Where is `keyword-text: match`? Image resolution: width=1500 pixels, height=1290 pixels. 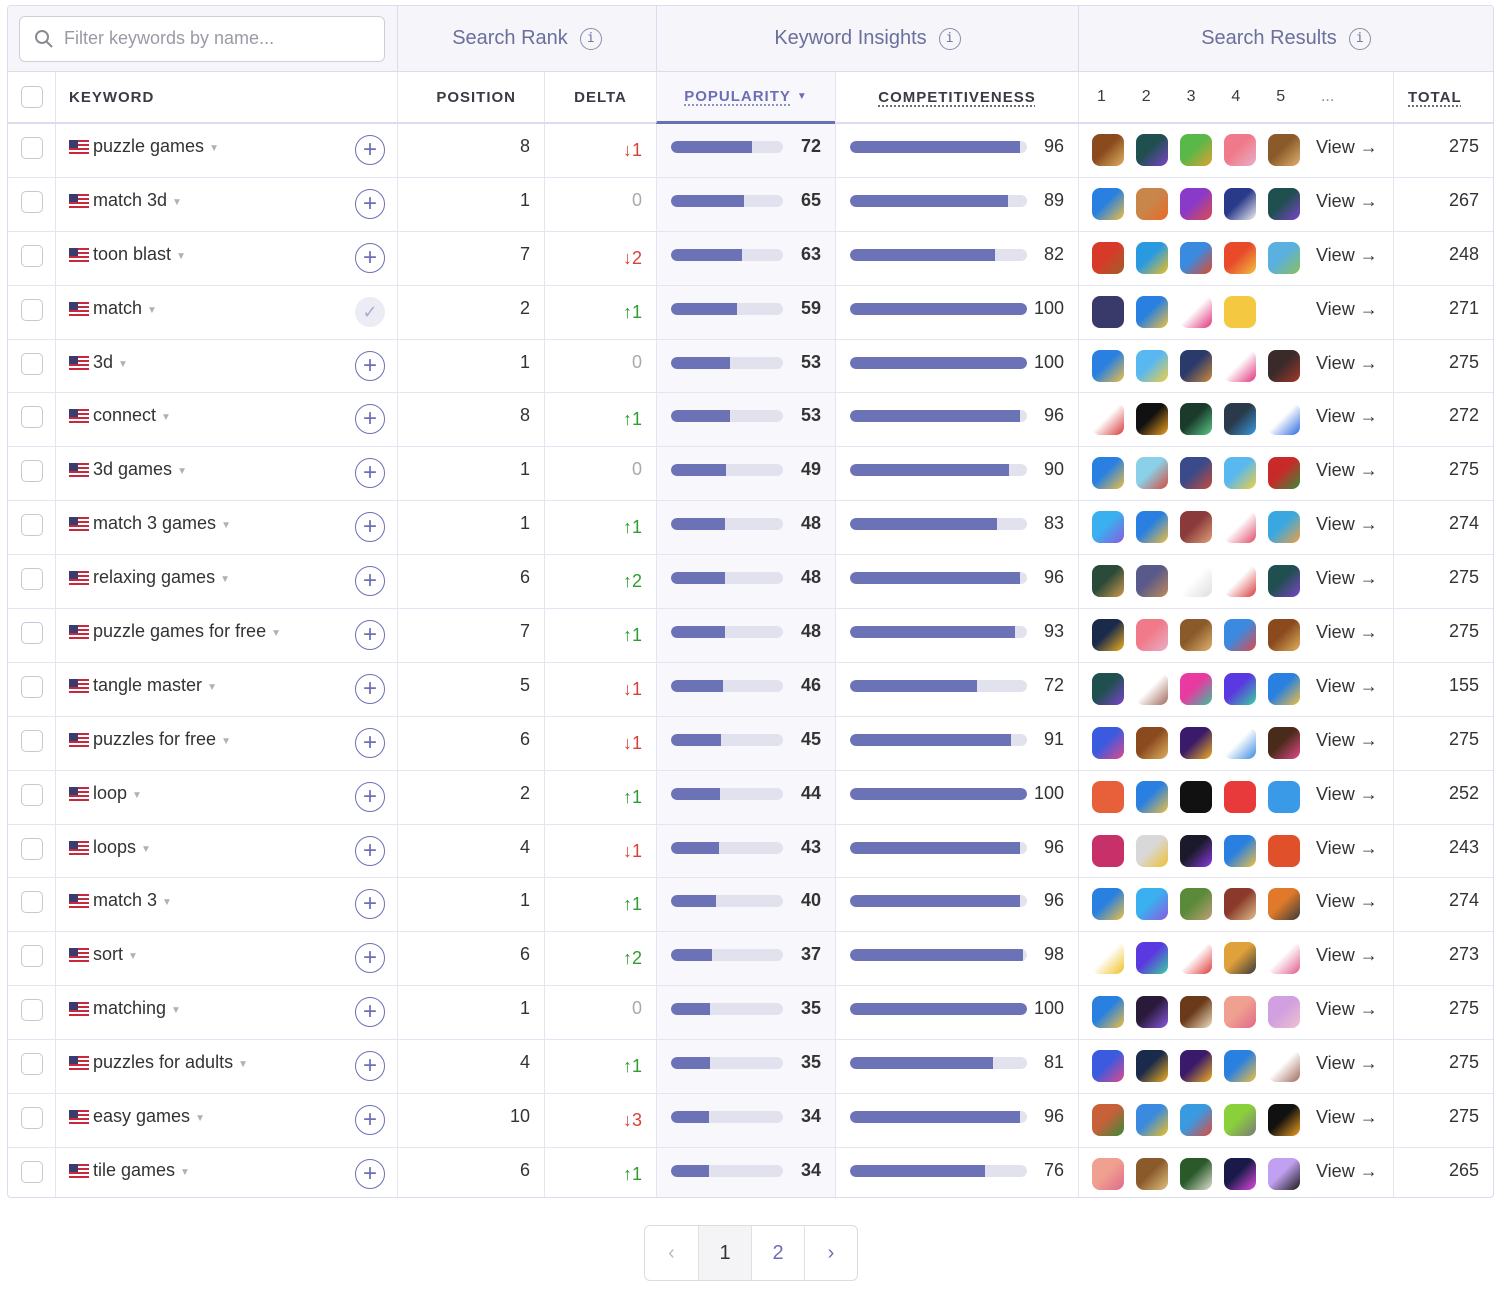
keyword-text: match is located at coordinates (117, 308).